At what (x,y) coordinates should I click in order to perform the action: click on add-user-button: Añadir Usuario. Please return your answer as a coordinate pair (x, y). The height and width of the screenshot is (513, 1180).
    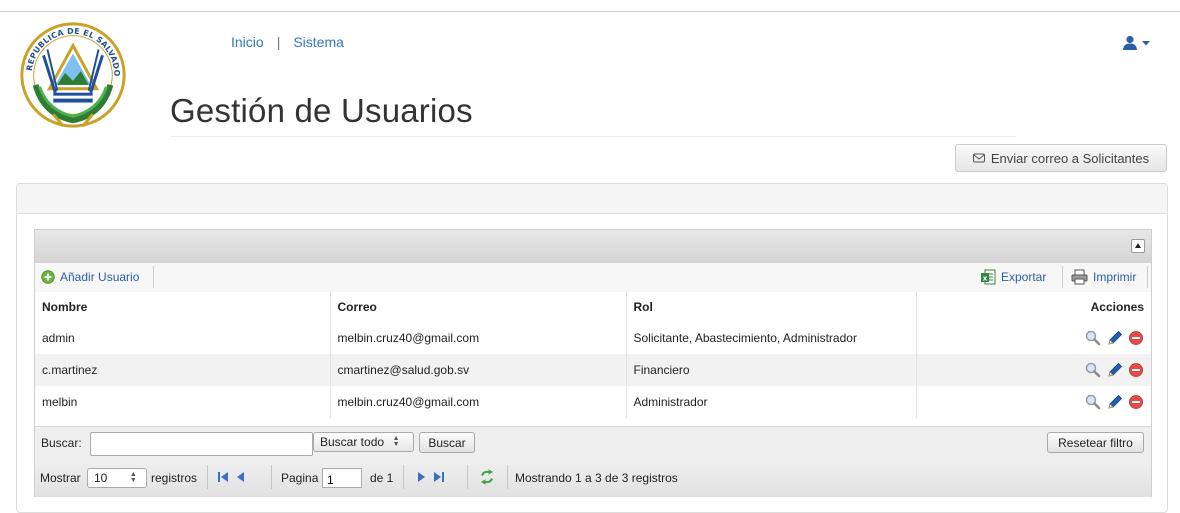
    Looking at the image, I should click on (90, 277).